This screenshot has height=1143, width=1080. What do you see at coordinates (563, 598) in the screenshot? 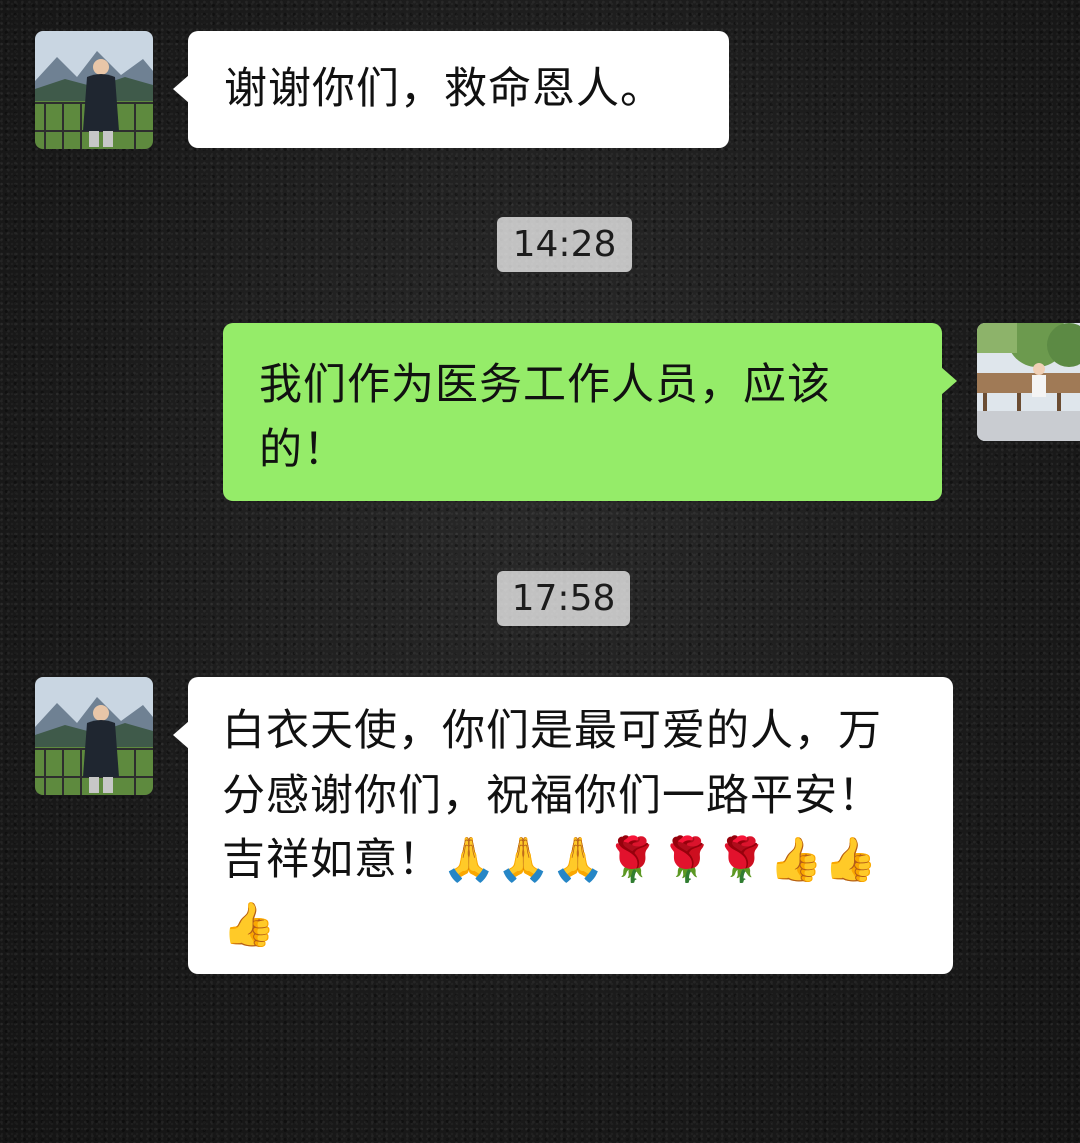
I see `timestamp: 17:58` at bounding box center [563, 598].